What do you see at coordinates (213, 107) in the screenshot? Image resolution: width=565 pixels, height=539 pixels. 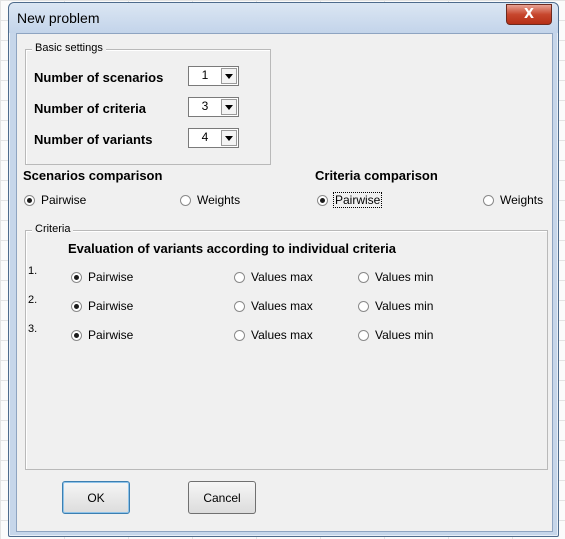 I see `criteria-count-select: 3` at bounding box center [213, 107].